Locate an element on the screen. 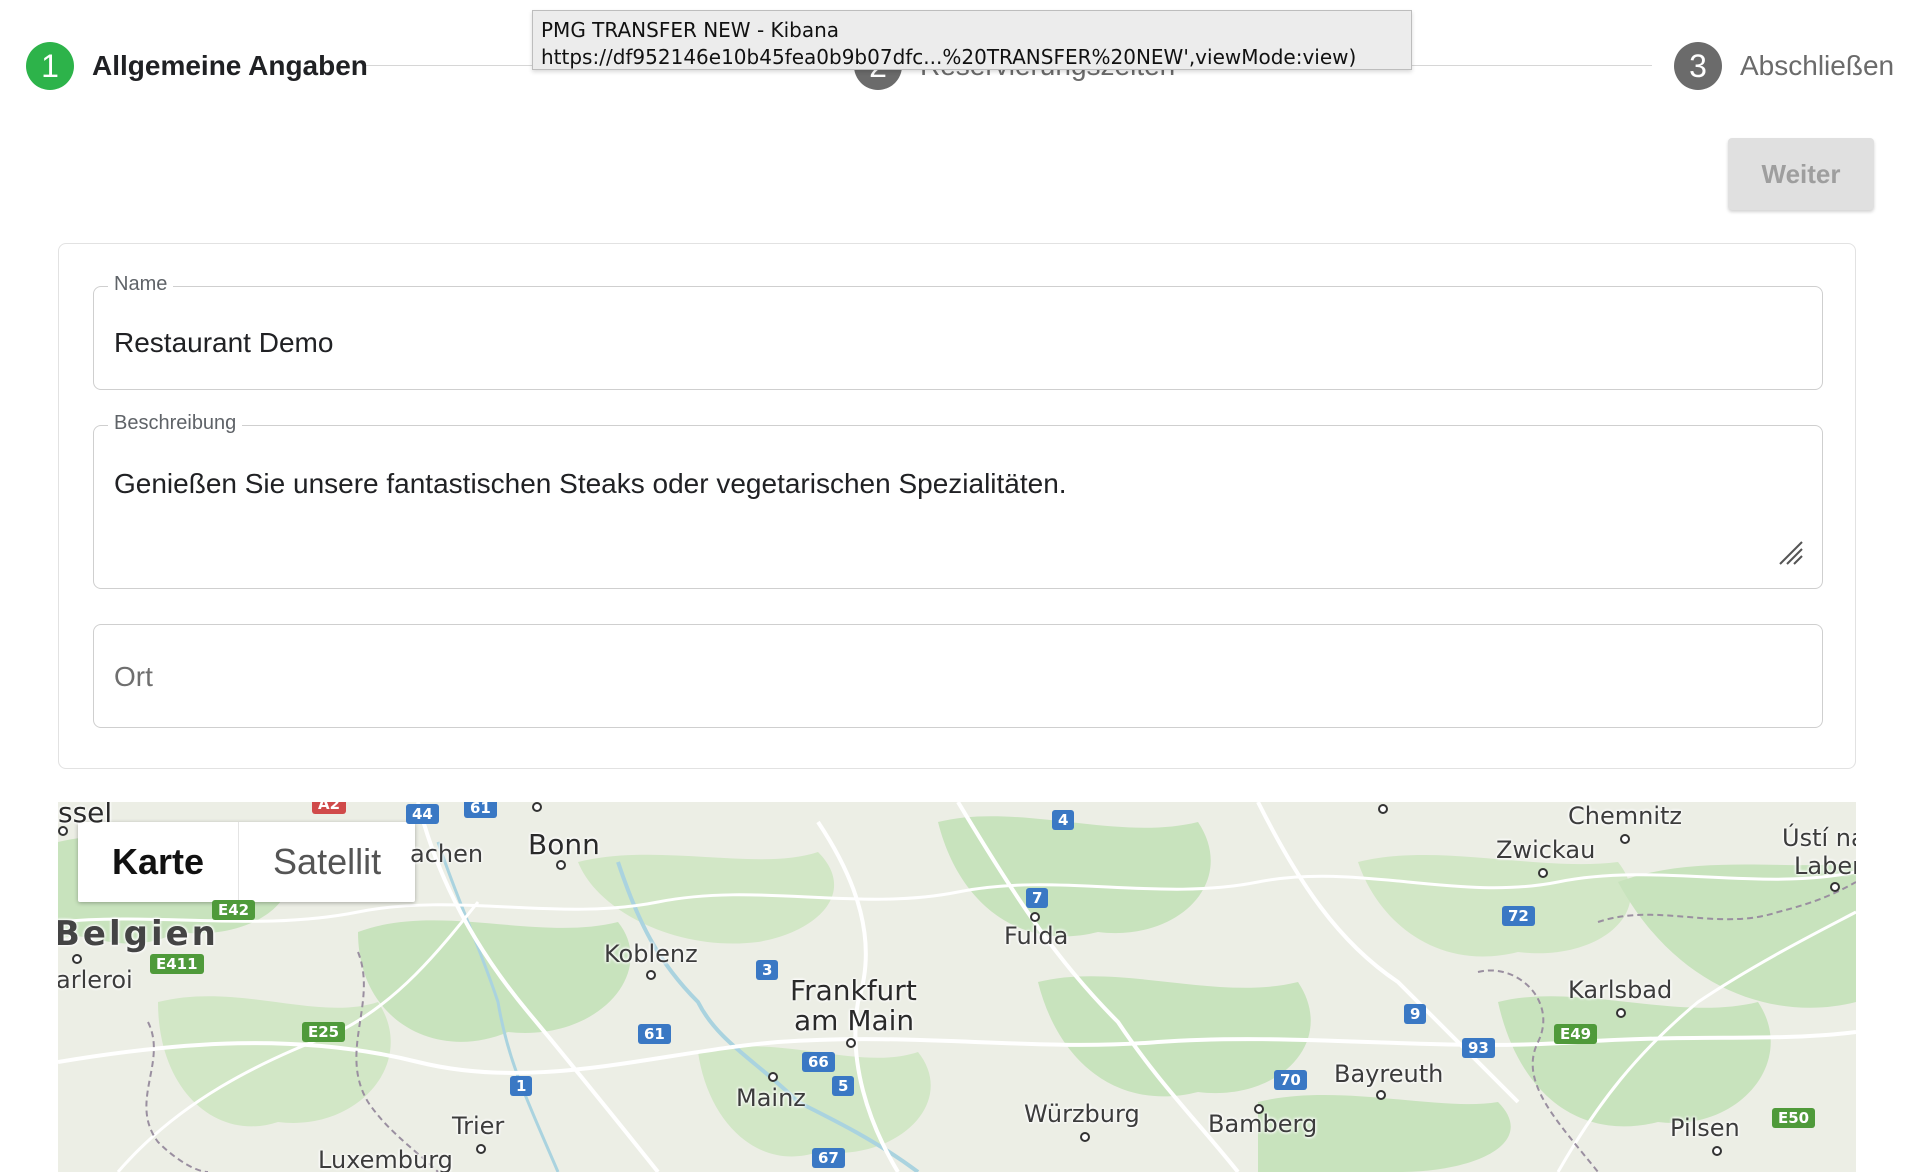  step-label: Abschließen is located at coordinates (1817, 65).